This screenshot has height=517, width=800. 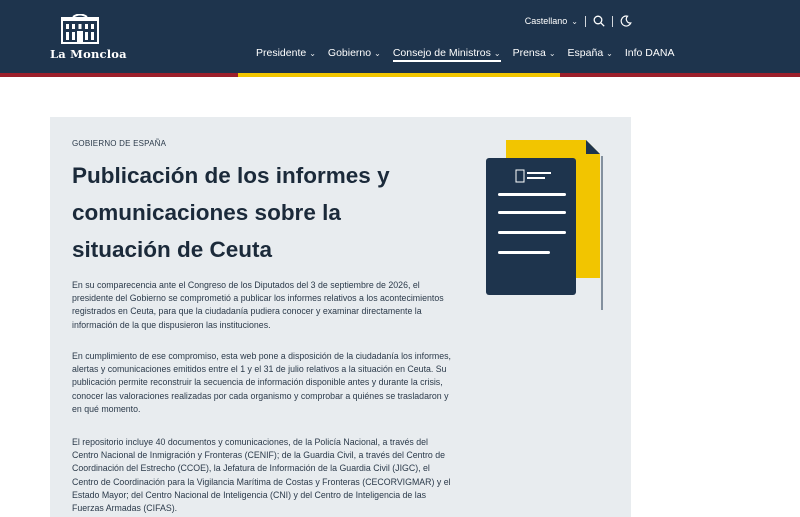 What do you see at coordinates (544, 225) in the screenshot?
I see `document-icon` at bounding box center [544, 225].